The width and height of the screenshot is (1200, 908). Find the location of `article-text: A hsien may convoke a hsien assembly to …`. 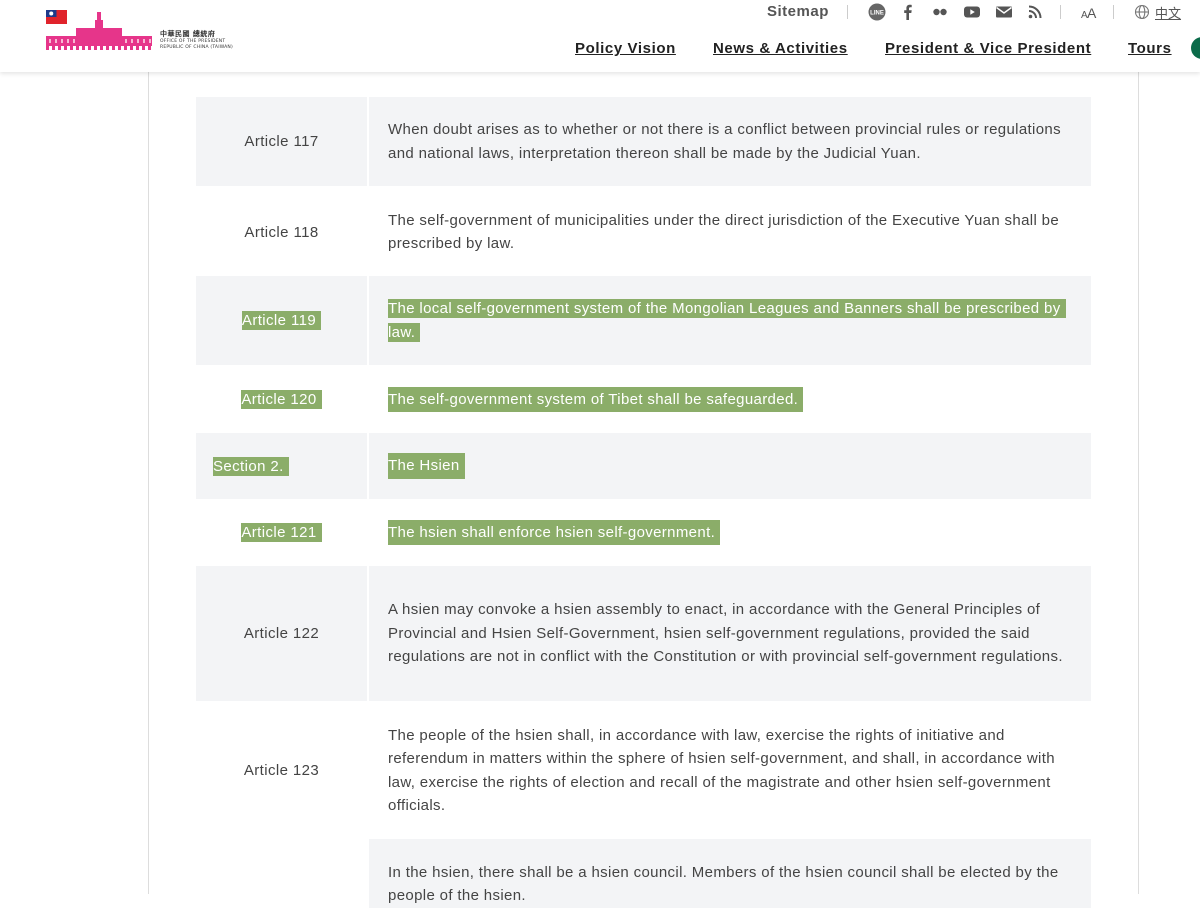

article-text: A hsien may convoke a hsien assembly to … is located at coordinates (725, 633).